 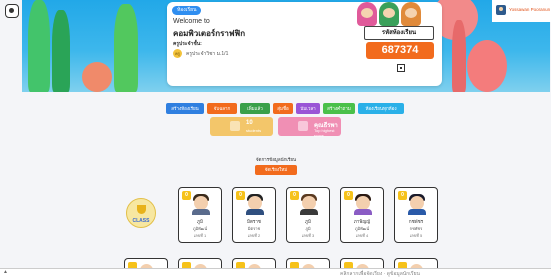 What do you see at coordinates (141, 209) in the screenshot?
I see `trophy-icon` at bounding box center [141, 209].